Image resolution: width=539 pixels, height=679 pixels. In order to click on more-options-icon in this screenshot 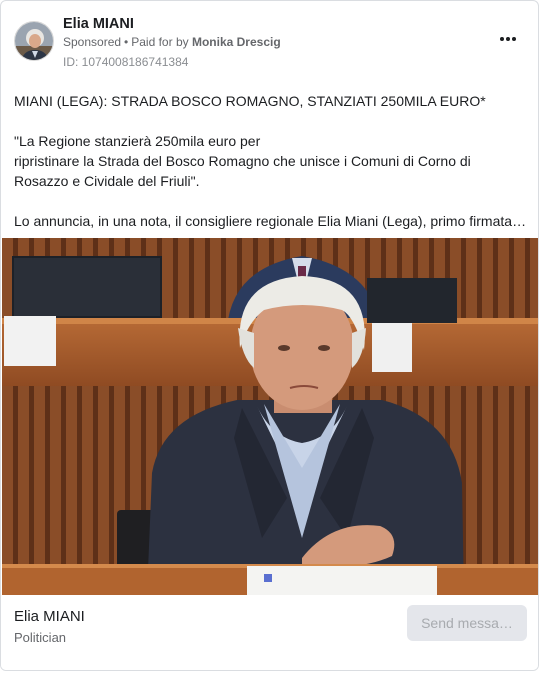, I will do `click(508, 39)`.